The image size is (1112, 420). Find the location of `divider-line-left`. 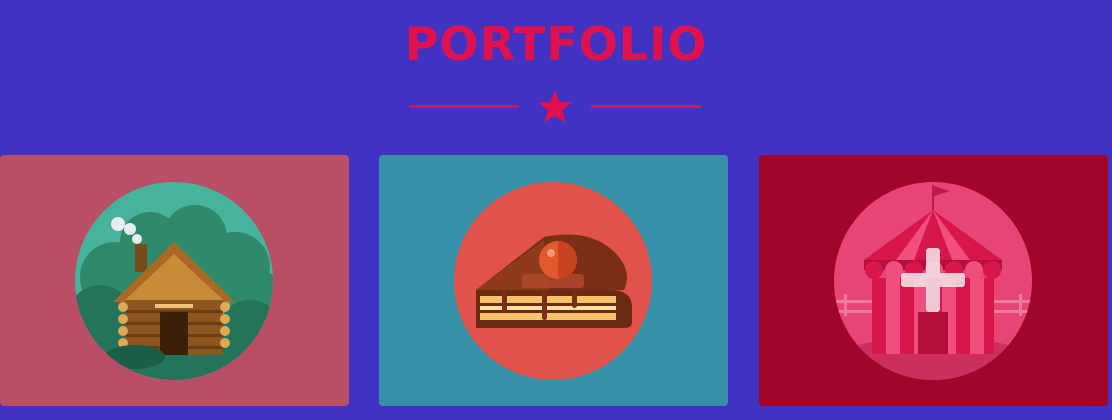

divider-line-left is located at coordinates (464, 106).